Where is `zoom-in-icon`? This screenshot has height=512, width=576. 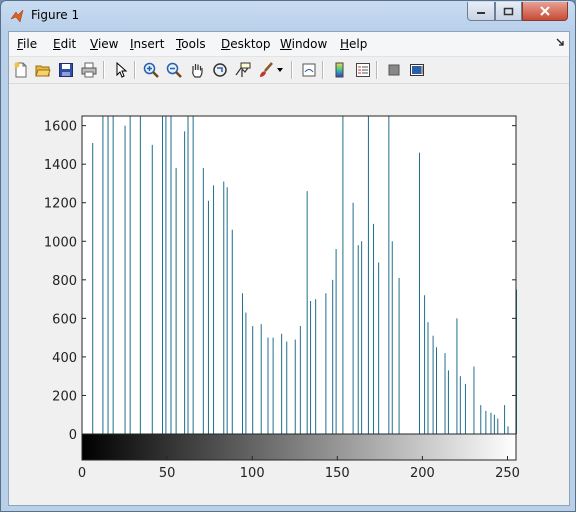 zoom-in-icon is located at coordinates (151, 70).